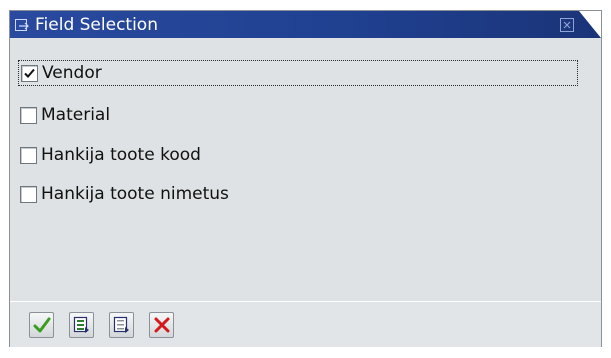  I want to click on deselect-all-icon, so click(121, 324).